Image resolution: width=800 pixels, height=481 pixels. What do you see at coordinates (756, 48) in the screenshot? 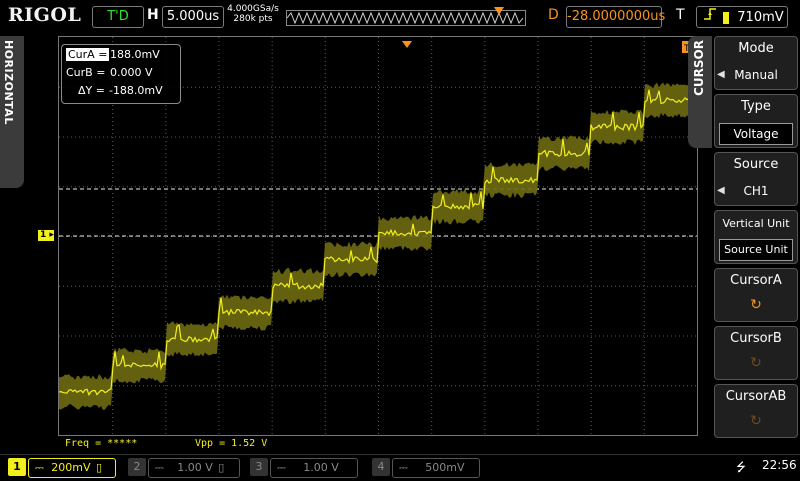
I see `menu-mode-title: Mode` at bounding box center [756, 48].